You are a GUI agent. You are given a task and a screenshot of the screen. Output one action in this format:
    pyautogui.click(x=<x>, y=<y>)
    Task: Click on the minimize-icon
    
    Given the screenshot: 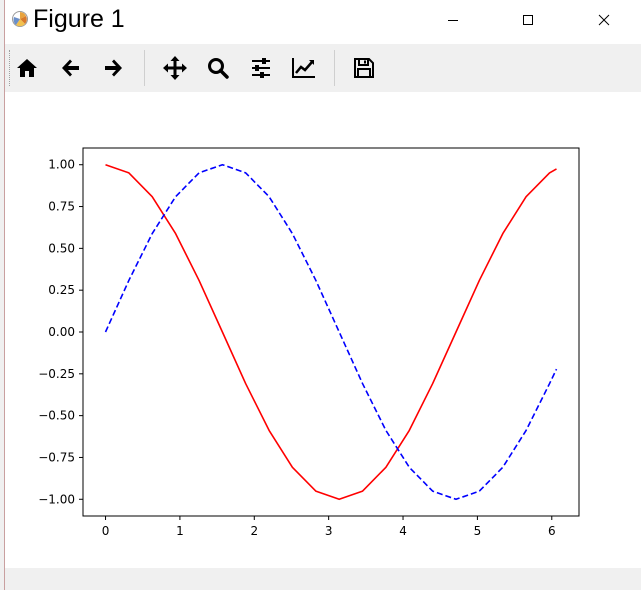 What is the action you would take?
    pyautogui.click(x=453, y=20)
    